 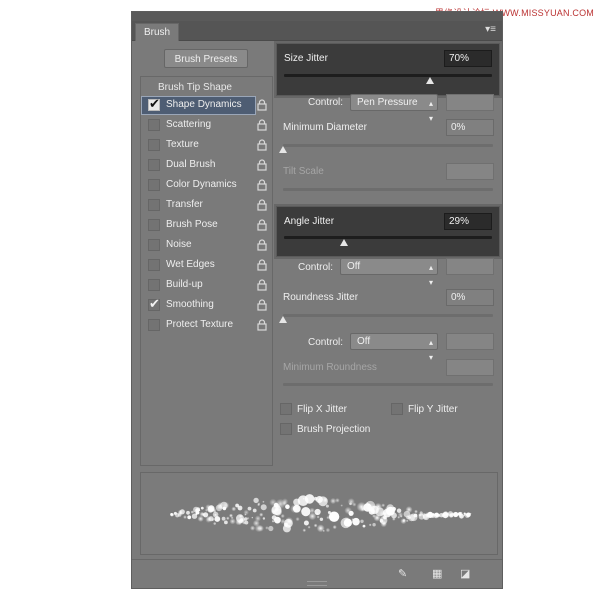 I want to click on angle-jitter-slider-thumb, so click(x=344, y=242).